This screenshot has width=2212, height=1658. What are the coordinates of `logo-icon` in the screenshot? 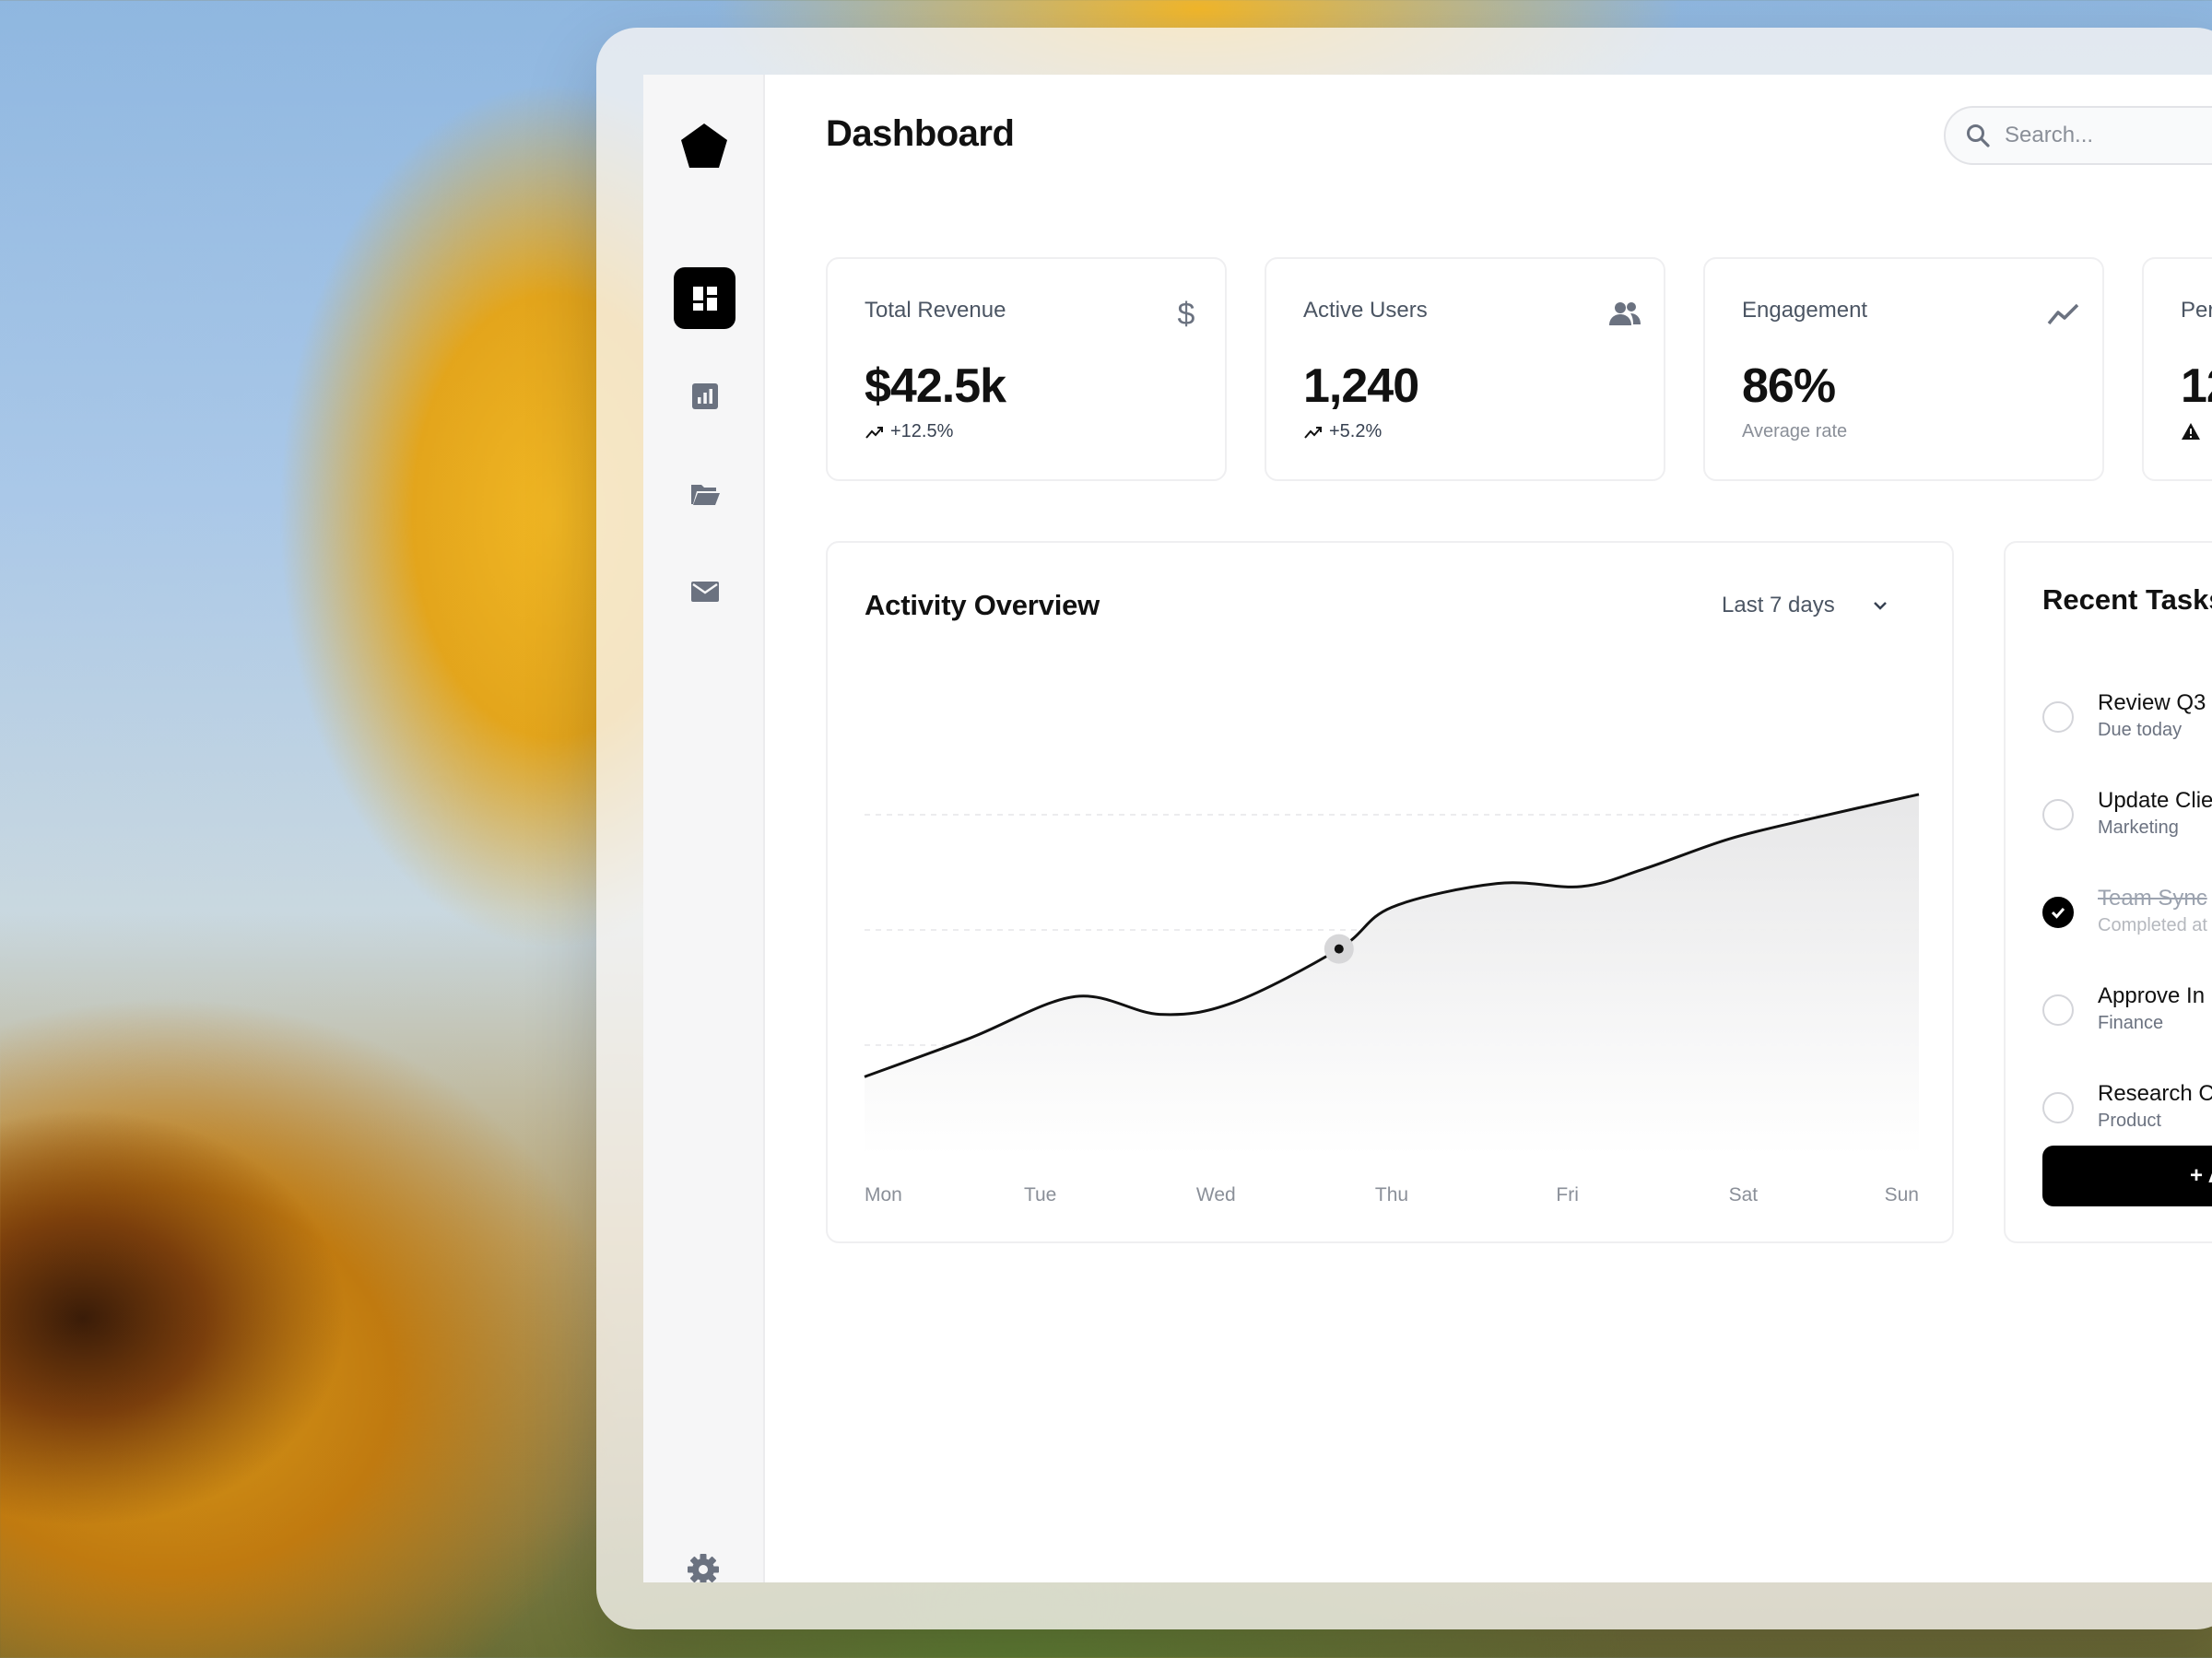 It's located at (704, 146).